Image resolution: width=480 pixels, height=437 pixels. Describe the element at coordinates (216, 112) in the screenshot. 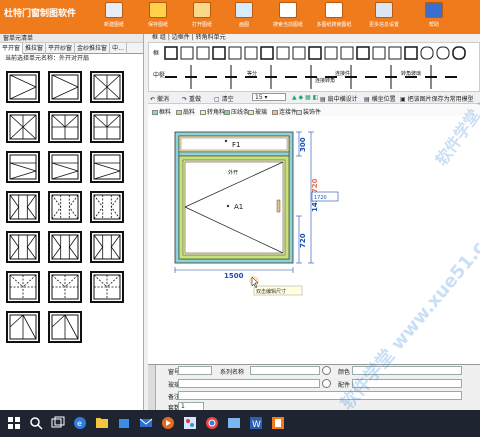

I see `legend-label: 转角料` at that location.